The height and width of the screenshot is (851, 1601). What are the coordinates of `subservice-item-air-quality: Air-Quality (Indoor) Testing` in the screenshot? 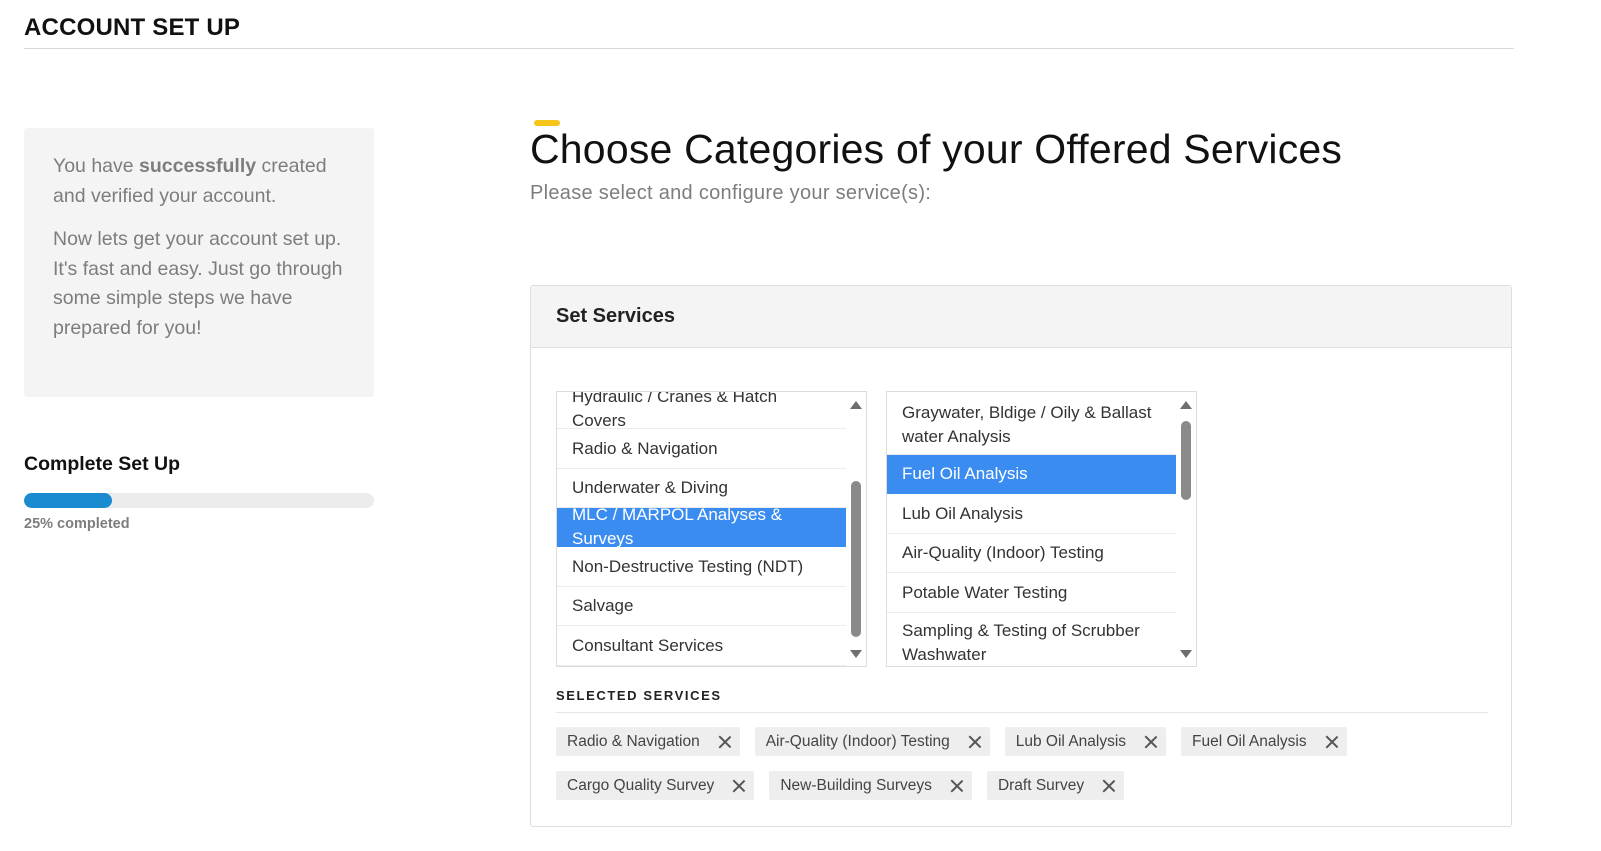 It's located at (1032, 553).